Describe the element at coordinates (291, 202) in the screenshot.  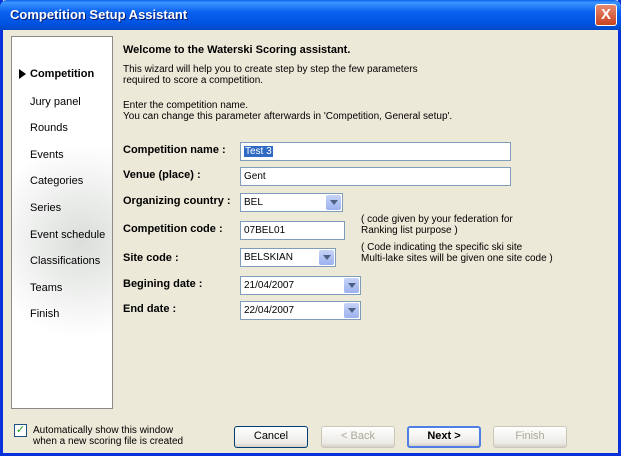
I see `country-select: BEL` at that location.